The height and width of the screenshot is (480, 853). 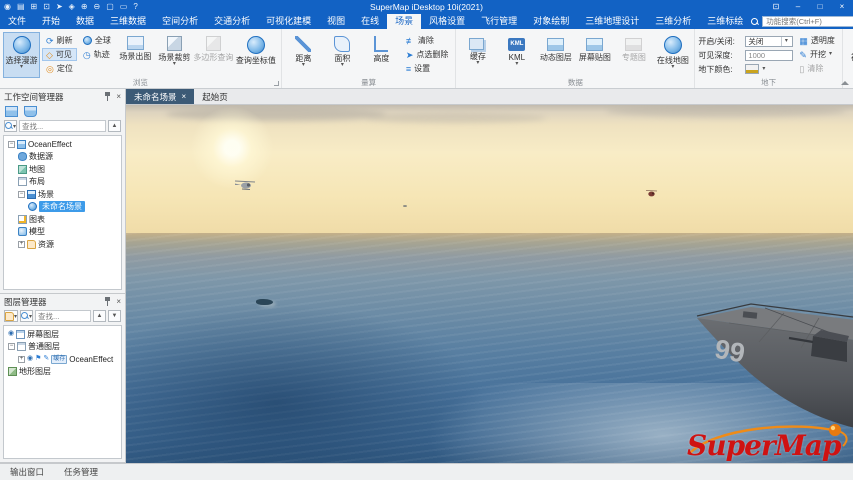 I want to click on pick-delete-button: ➤ 点选删除, so click(x=427, y=54).